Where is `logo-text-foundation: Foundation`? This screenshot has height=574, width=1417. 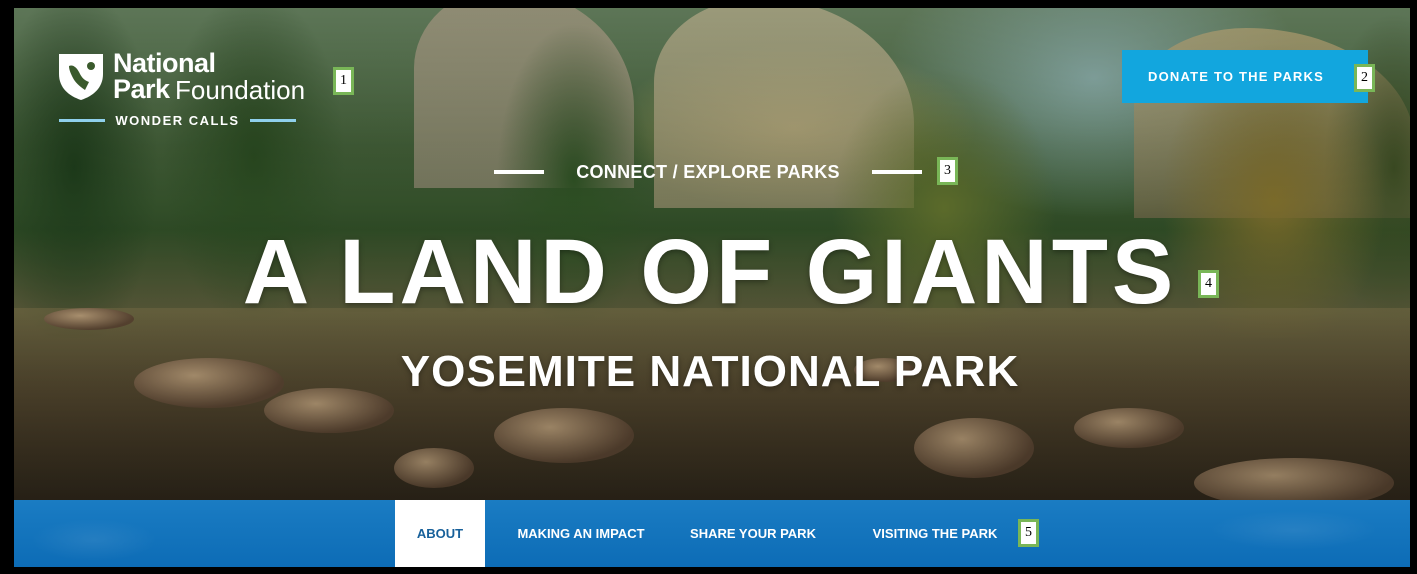
logo-text-foundation: Foundation is located at coordinates (240, 90).